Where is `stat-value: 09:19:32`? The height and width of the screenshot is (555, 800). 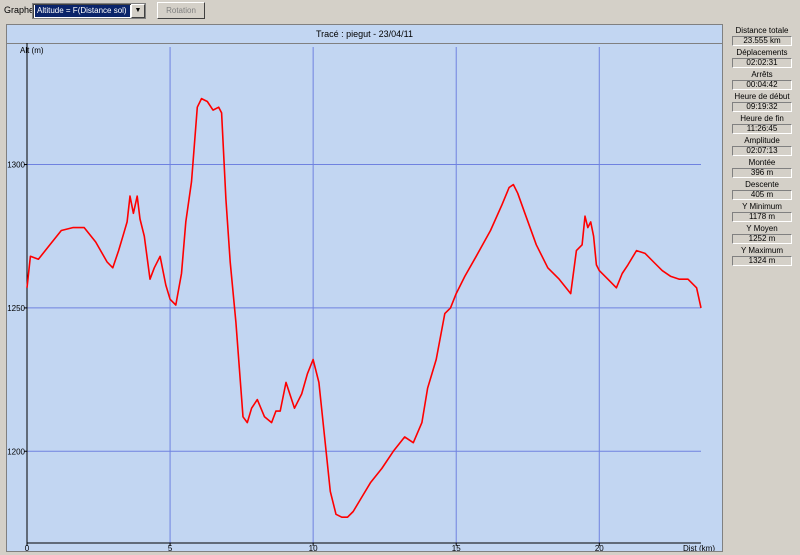 stat-value: 09:19:32 is located at coordinates (762, 107).